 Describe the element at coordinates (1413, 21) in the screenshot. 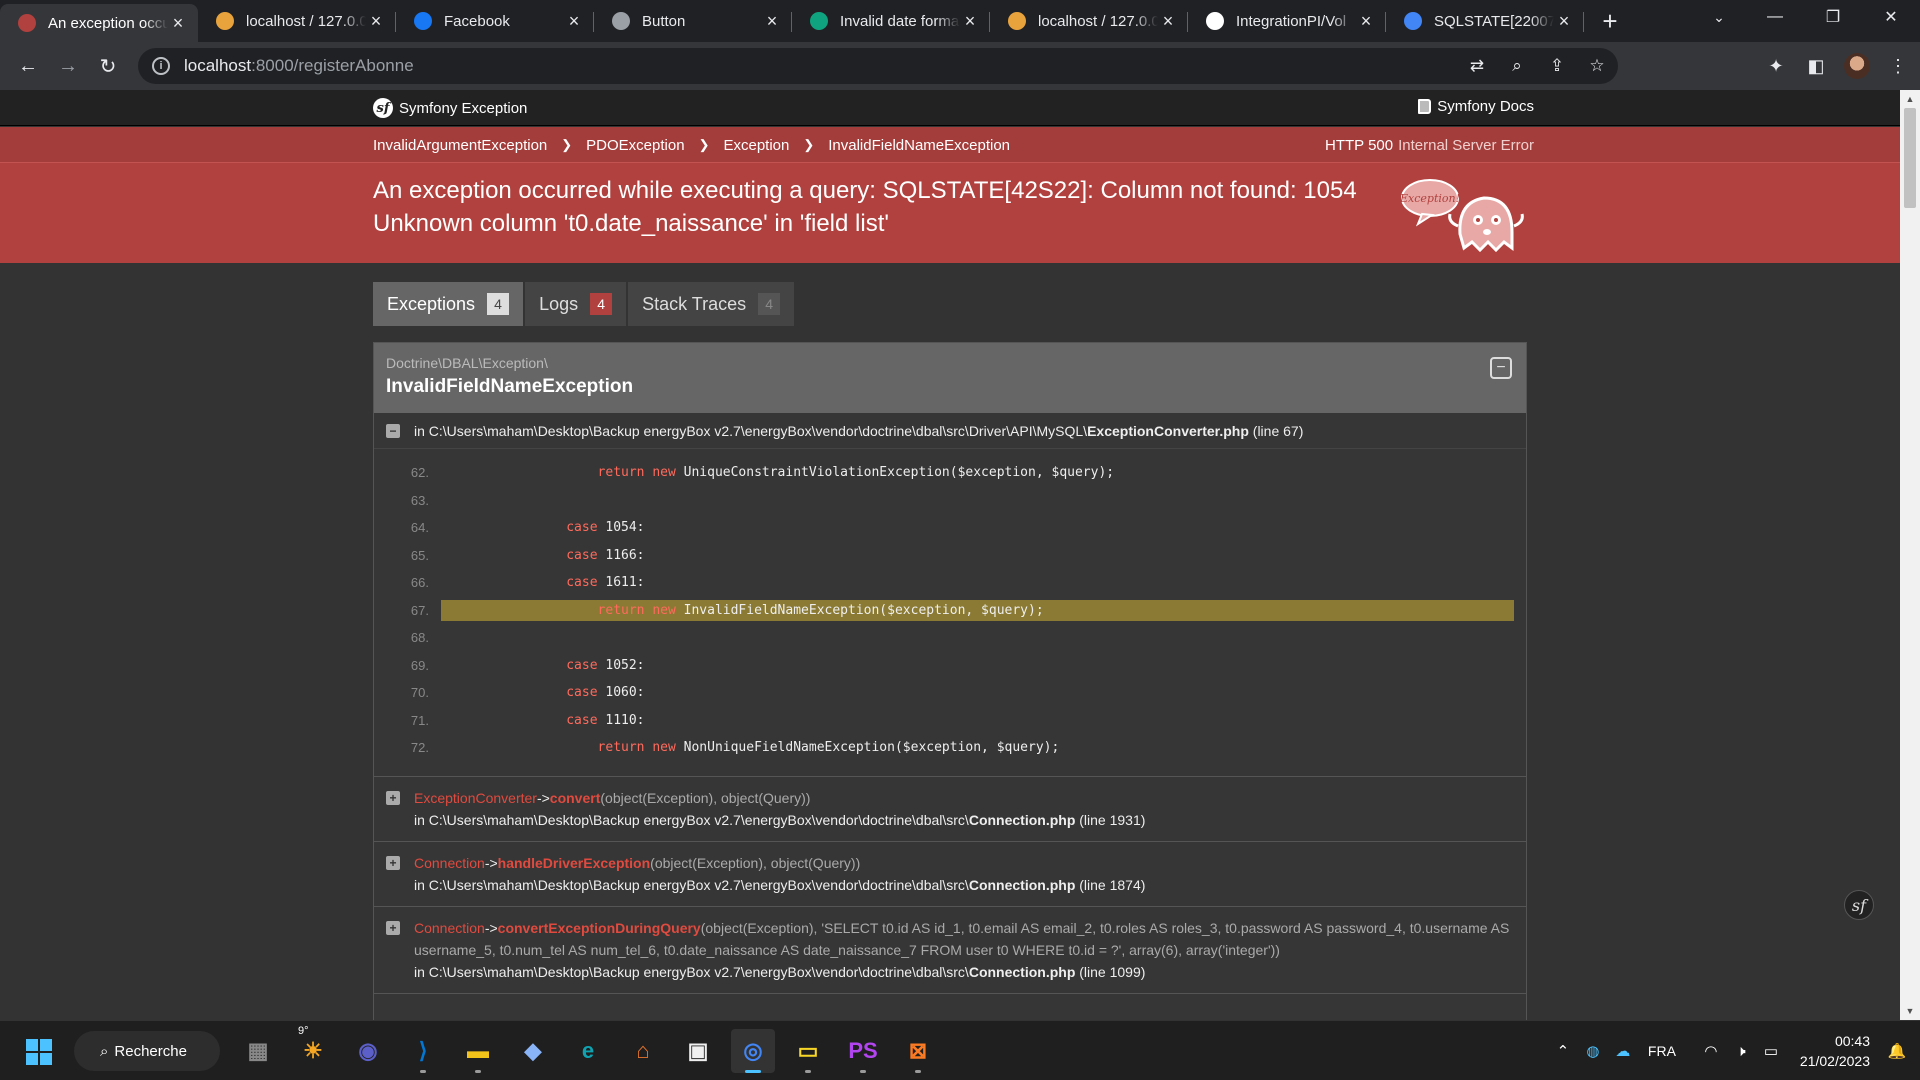

I see `google-icon` at that location.